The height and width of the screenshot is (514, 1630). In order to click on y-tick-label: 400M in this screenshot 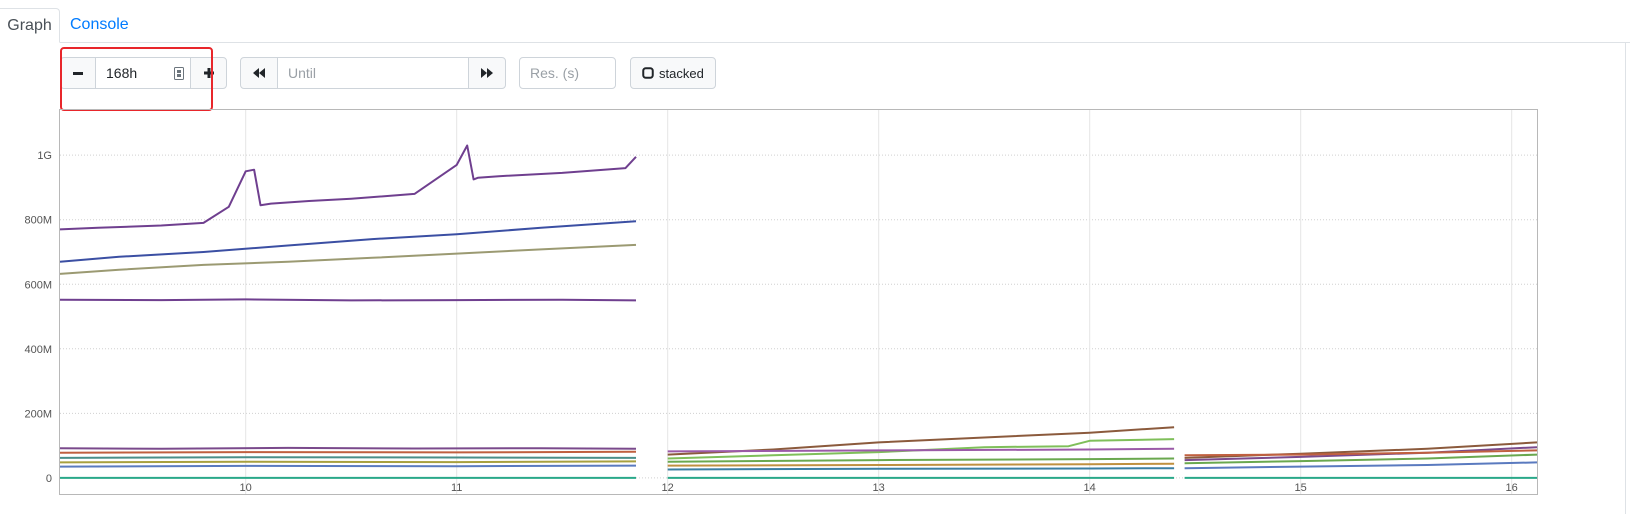, I will do `click(38, 350)`.